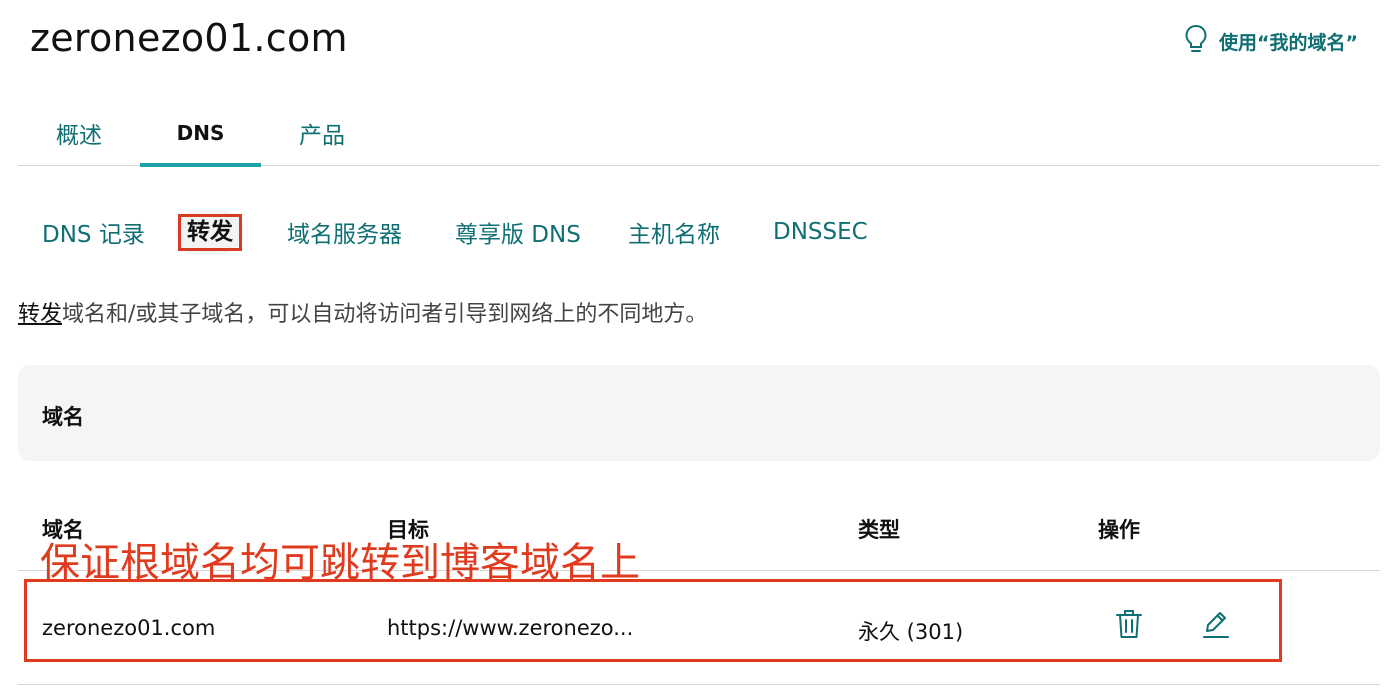  I want to click on subtab-premium-dns: 尊享版 DNS, so click(518, 232).